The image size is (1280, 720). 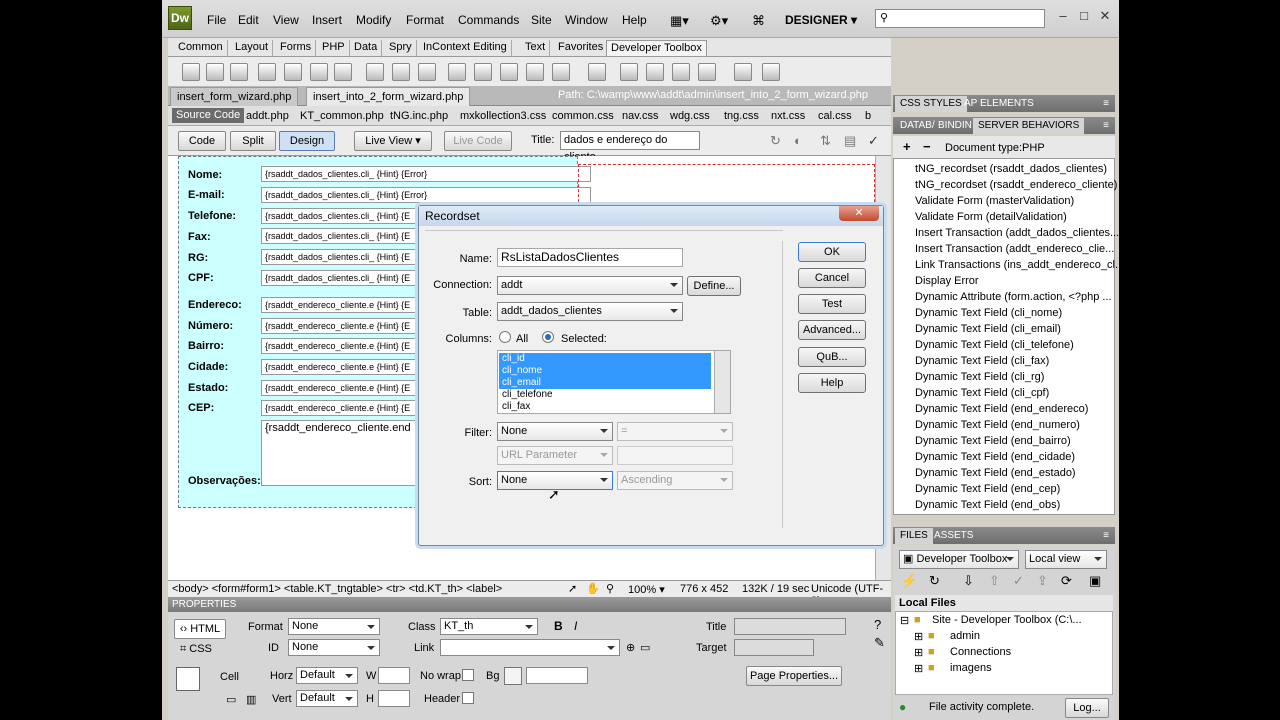 I want to click on code-view-button: Code, so click(x=202, y=141).